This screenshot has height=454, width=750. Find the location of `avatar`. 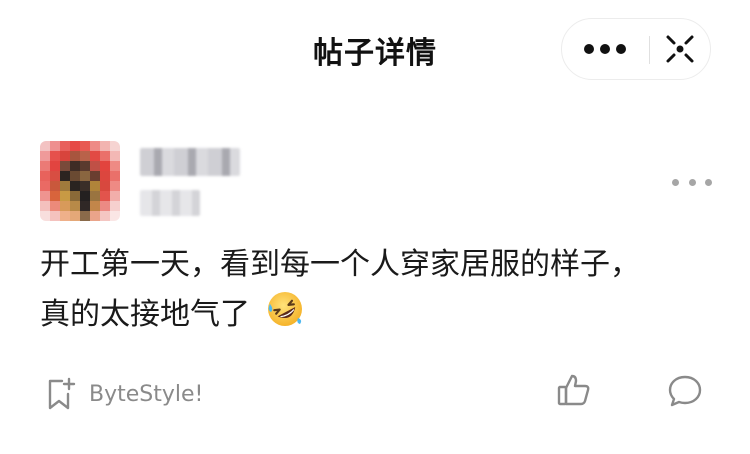

avatar is located at coordinates (80, 181).